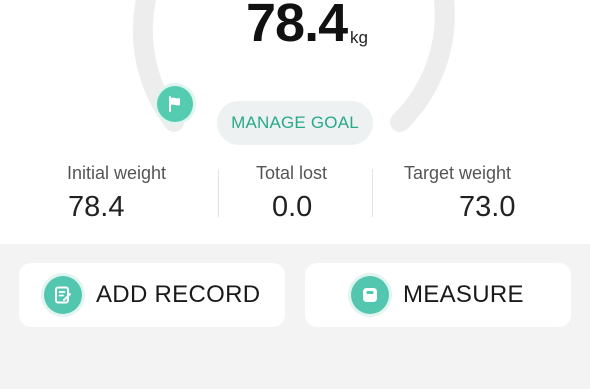  Describe the element at coordinates (422, 66) in the screenshot. I see `gauge-track-right` at that location.